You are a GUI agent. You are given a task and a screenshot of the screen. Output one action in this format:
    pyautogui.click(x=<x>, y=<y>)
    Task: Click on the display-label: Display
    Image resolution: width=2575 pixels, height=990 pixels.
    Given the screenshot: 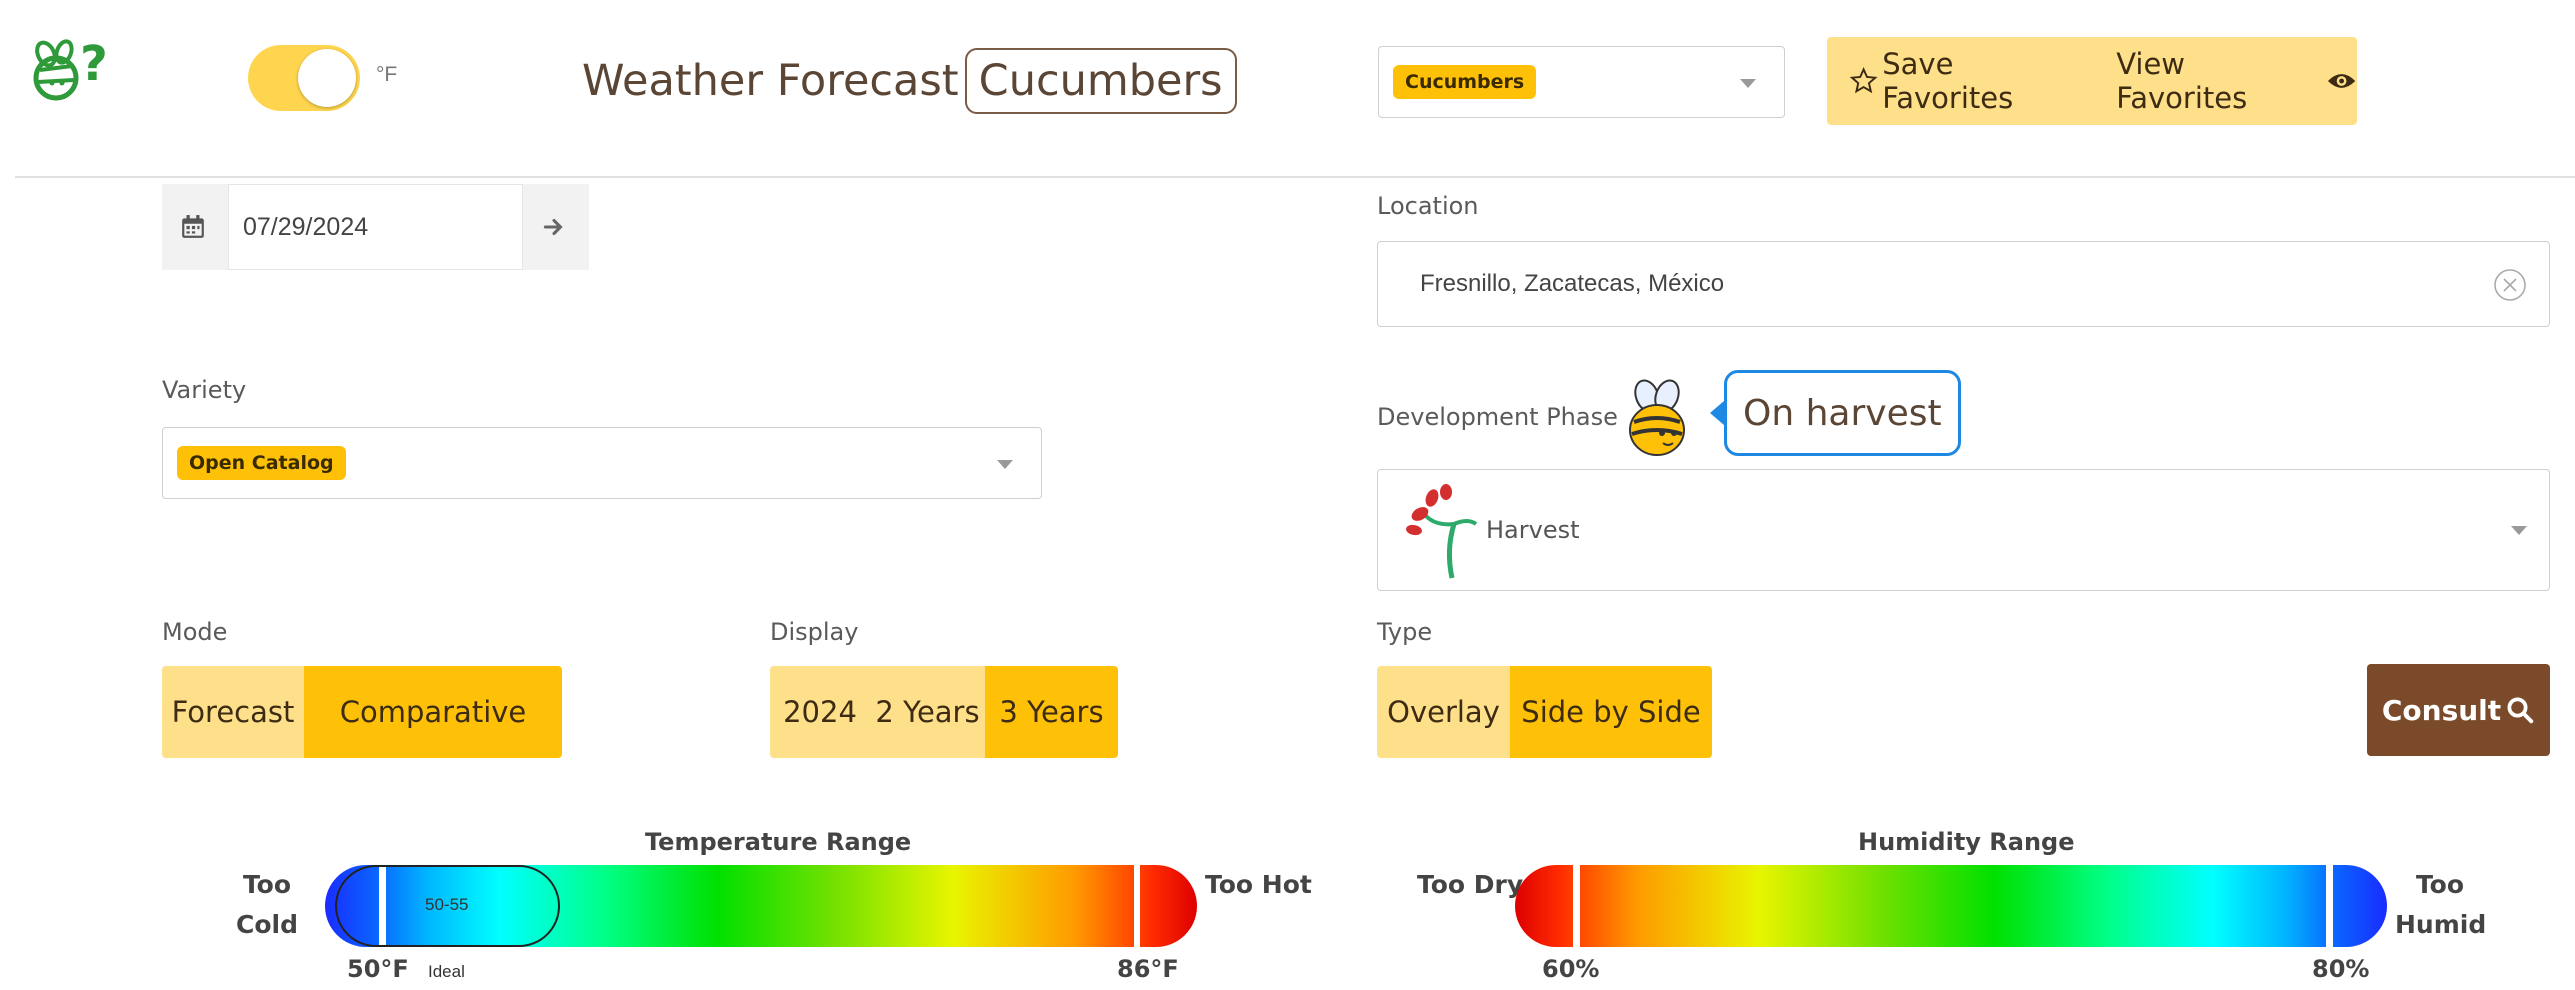 What is the action you would take?
    pyautogui.click(x=814, y=632)
    